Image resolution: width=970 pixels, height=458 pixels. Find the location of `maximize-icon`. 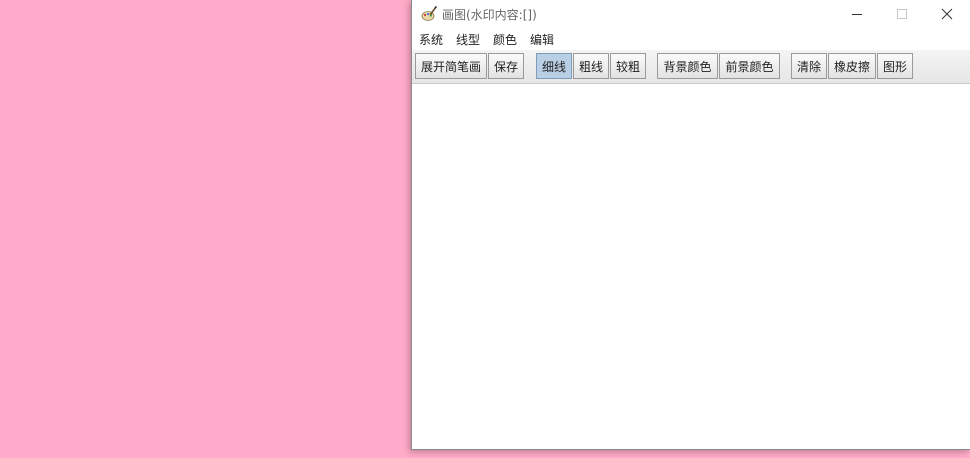

maximize-icon is located at coordinates (902, 14).